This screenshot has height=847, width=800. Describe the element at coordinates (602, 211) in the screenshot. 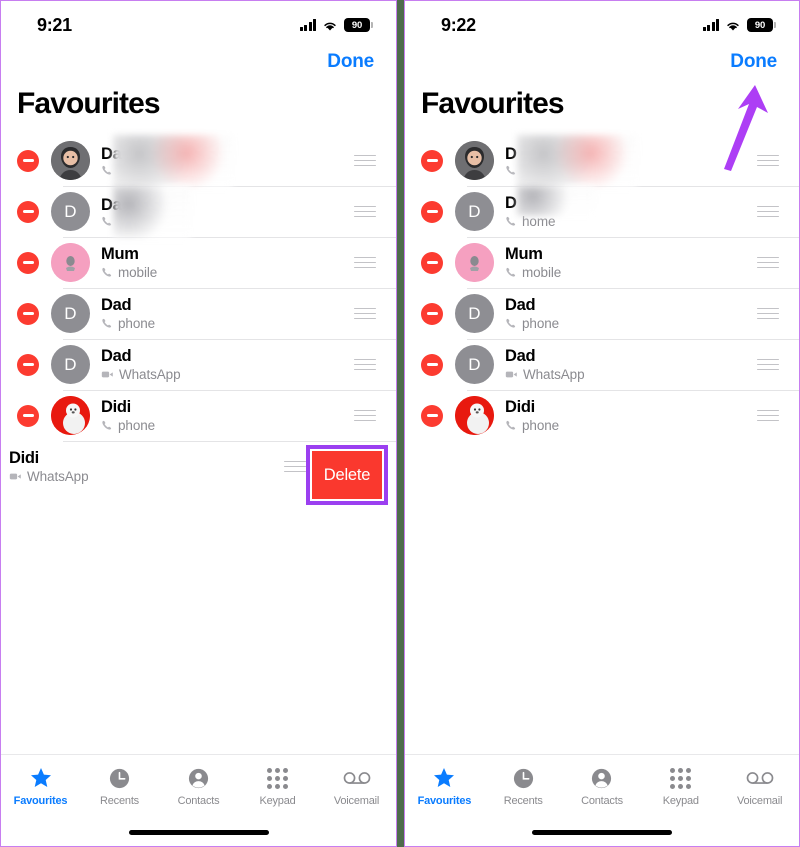

I see `table-row: D D home` at that location.